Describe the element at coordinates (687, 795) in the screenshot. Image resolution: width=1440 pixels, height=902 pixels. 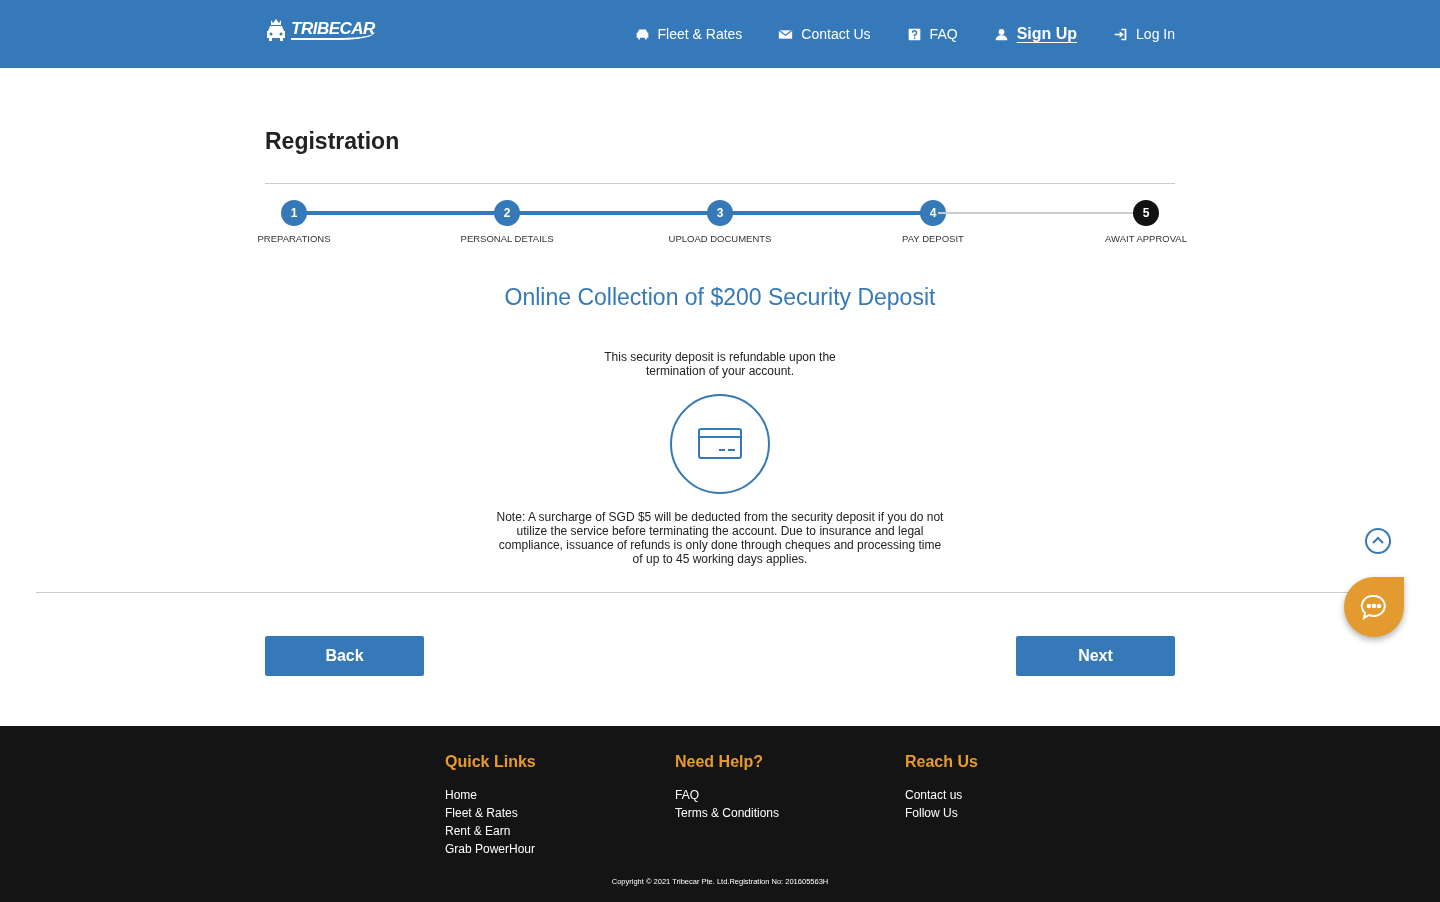
I see `footer-link: FAQ` at that location.